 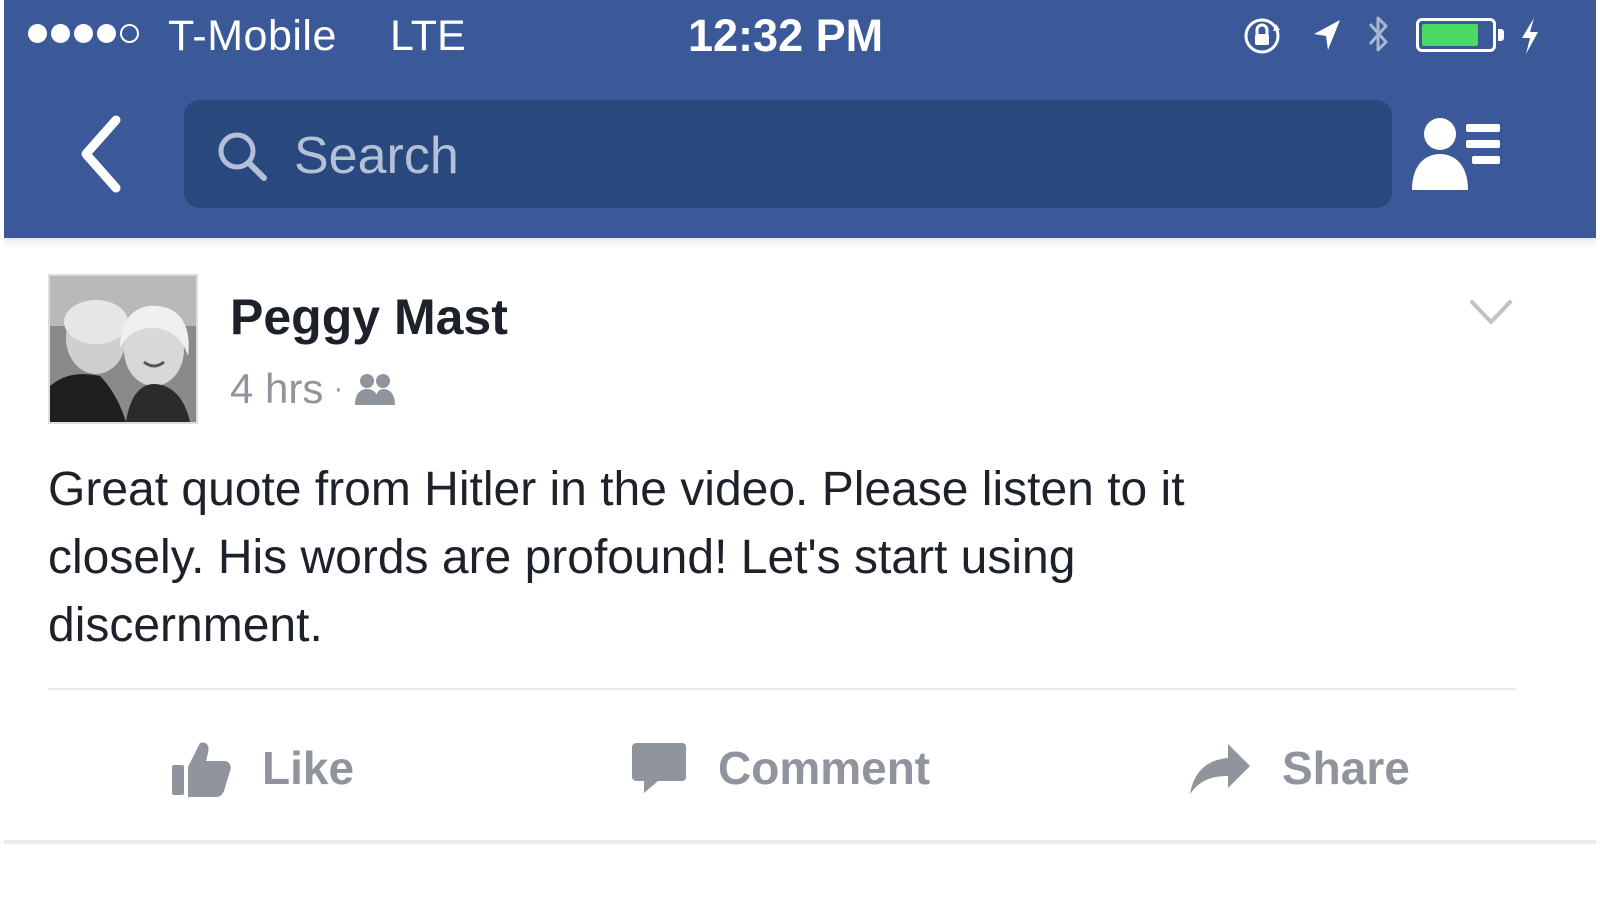 I want to click on bluetooth-icon, so click(x=1378, y=34).